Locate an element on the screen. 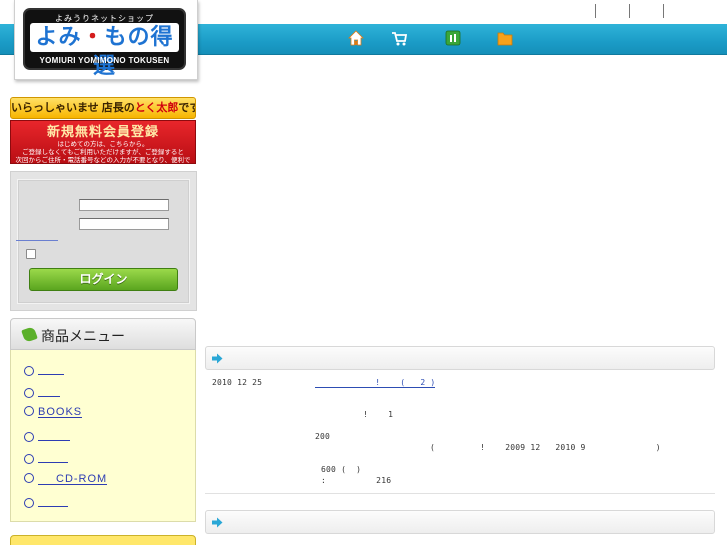 The image size is (727, 545). news-line-5: : 216 is located at coordinates (356, 480).